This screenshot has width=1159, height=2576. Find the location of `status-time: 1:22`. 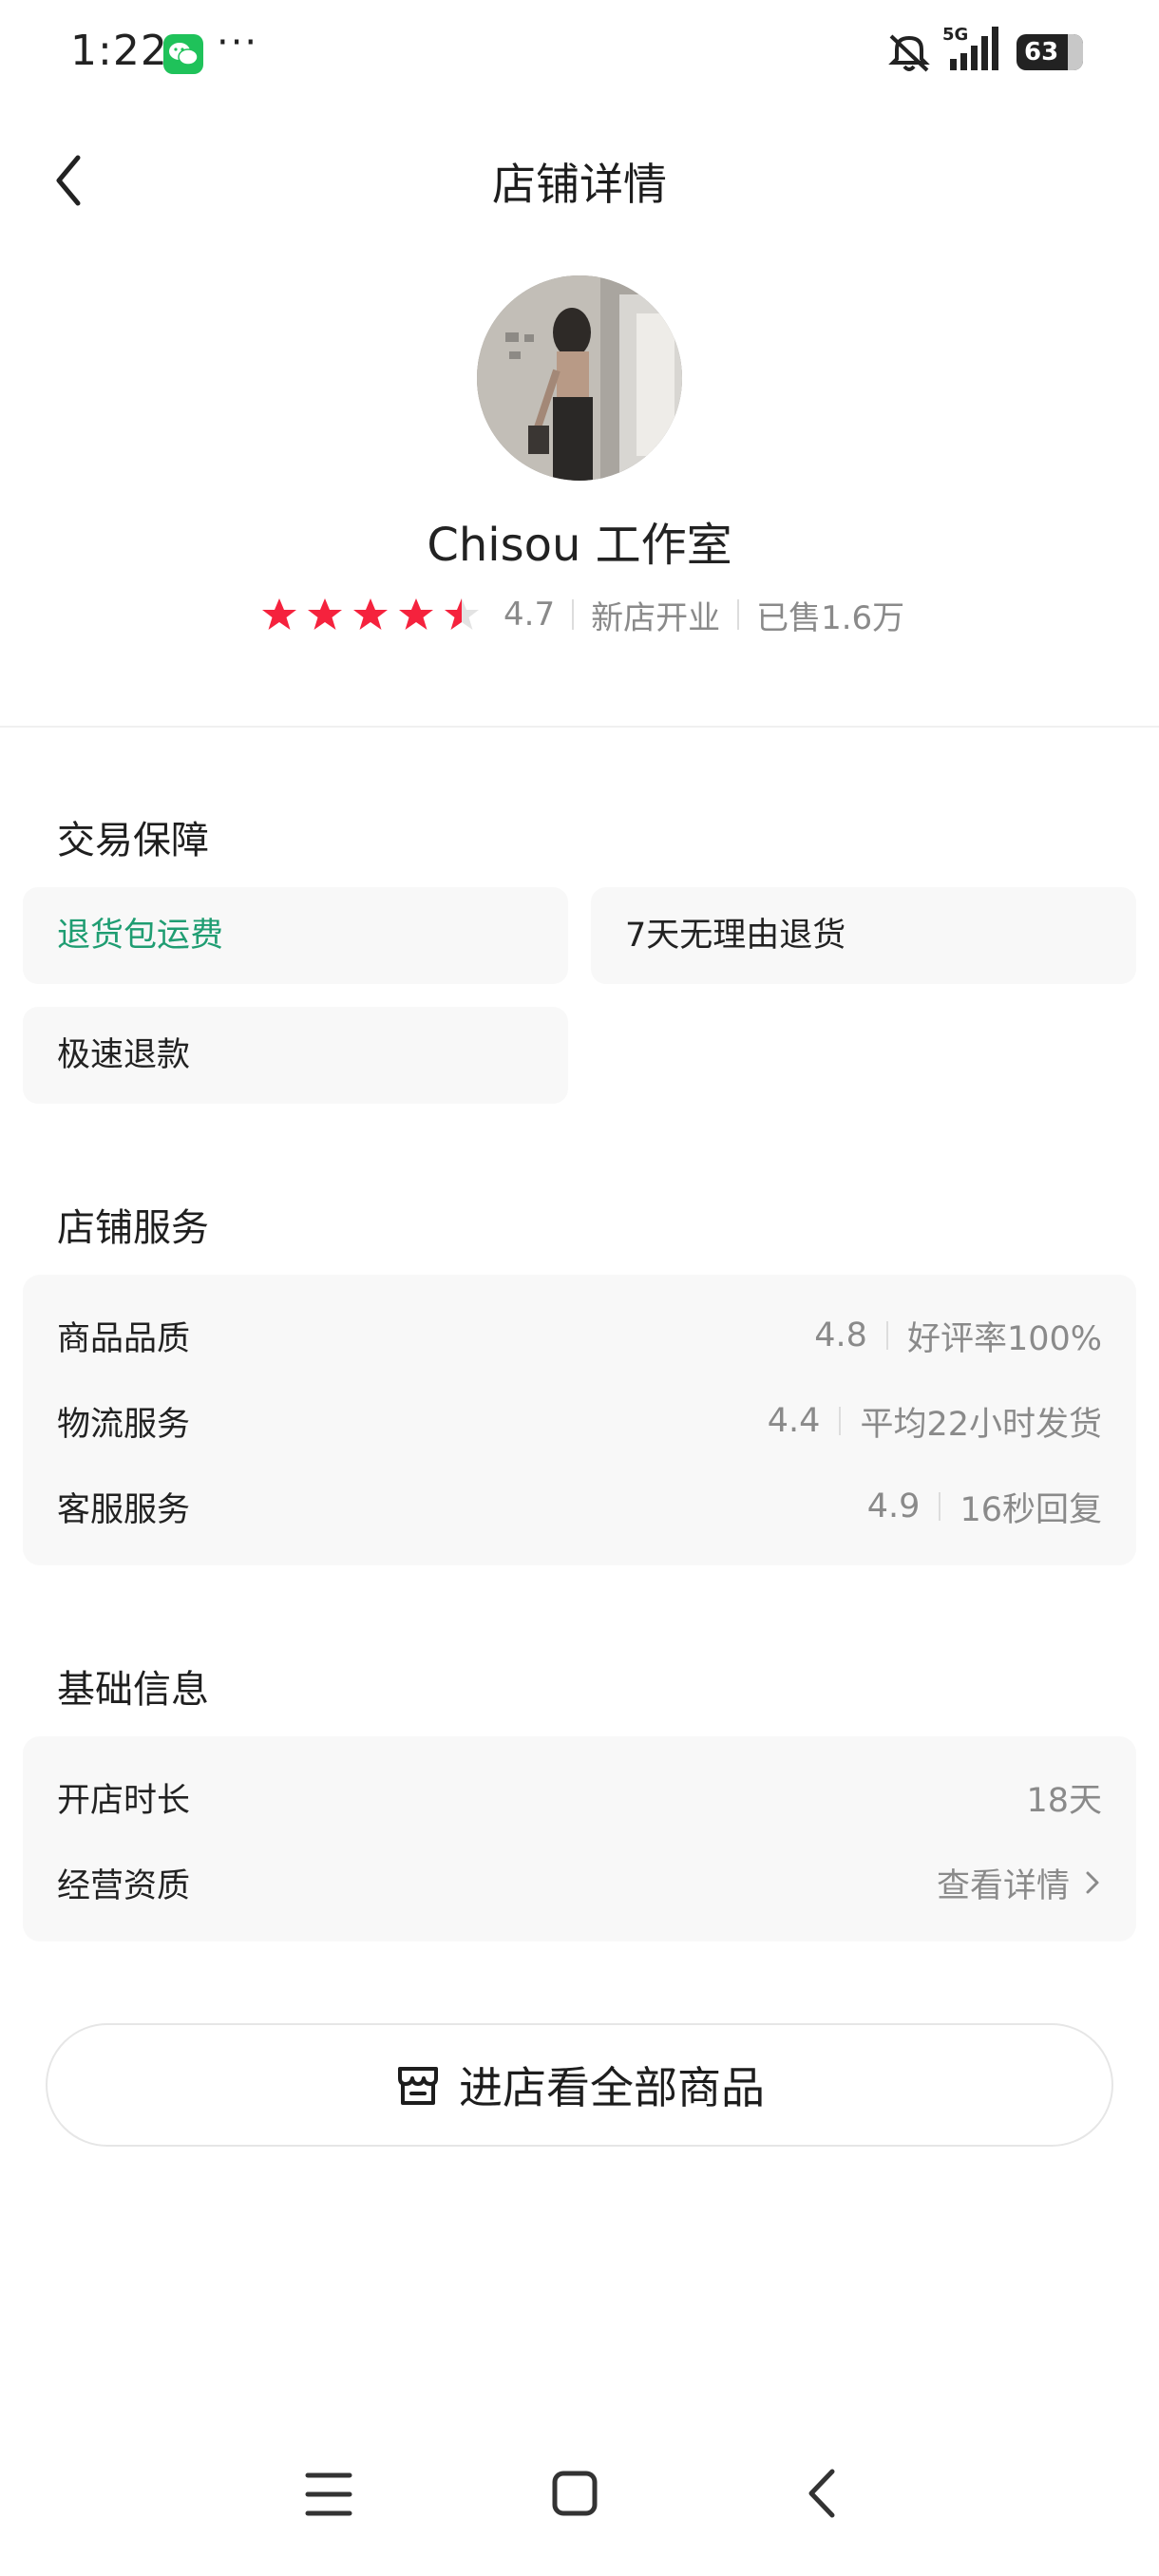

status-time: 1:22 is located at coordinates (119, 51).